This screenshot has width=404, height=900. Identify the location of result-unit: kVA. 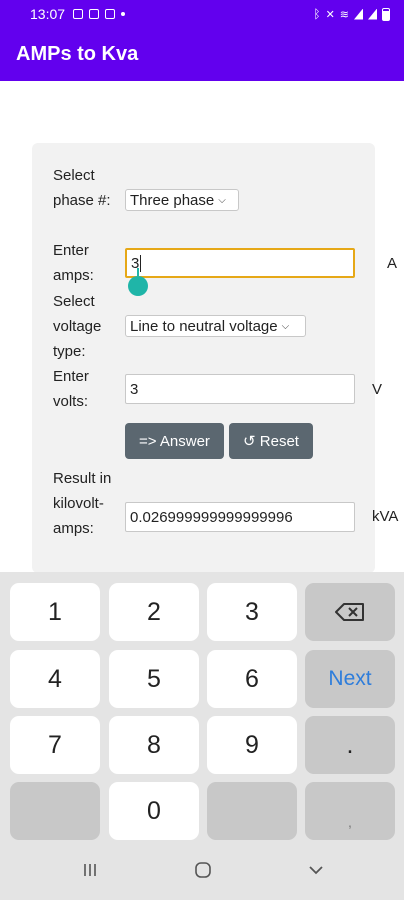
(385, 516).